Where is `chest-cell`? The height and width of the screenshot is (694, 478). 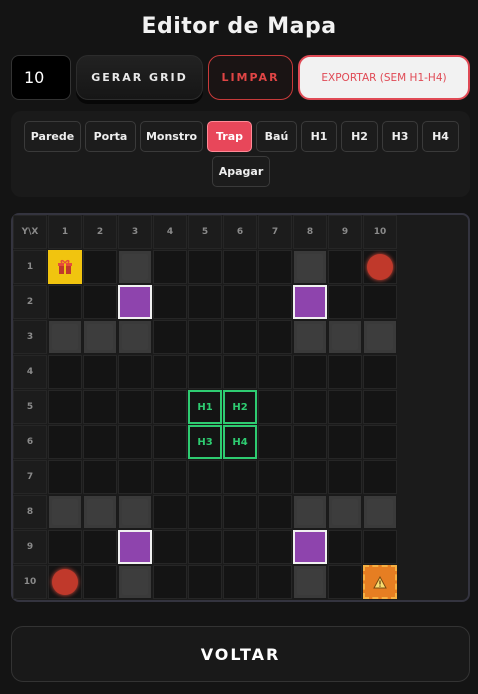
chest-cell is located at coordinates (65, 267).